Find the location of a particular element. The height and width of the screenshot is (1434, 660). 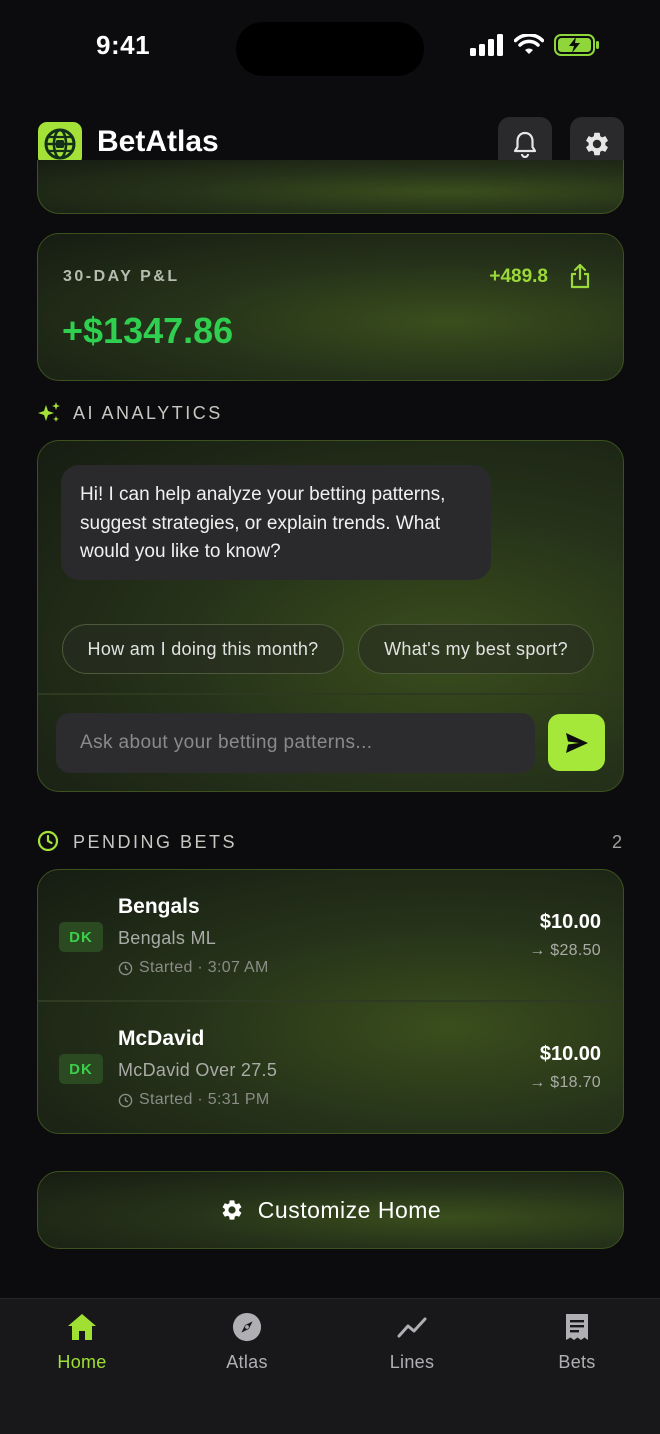

bell-icon is located at coordinates (525, 144).